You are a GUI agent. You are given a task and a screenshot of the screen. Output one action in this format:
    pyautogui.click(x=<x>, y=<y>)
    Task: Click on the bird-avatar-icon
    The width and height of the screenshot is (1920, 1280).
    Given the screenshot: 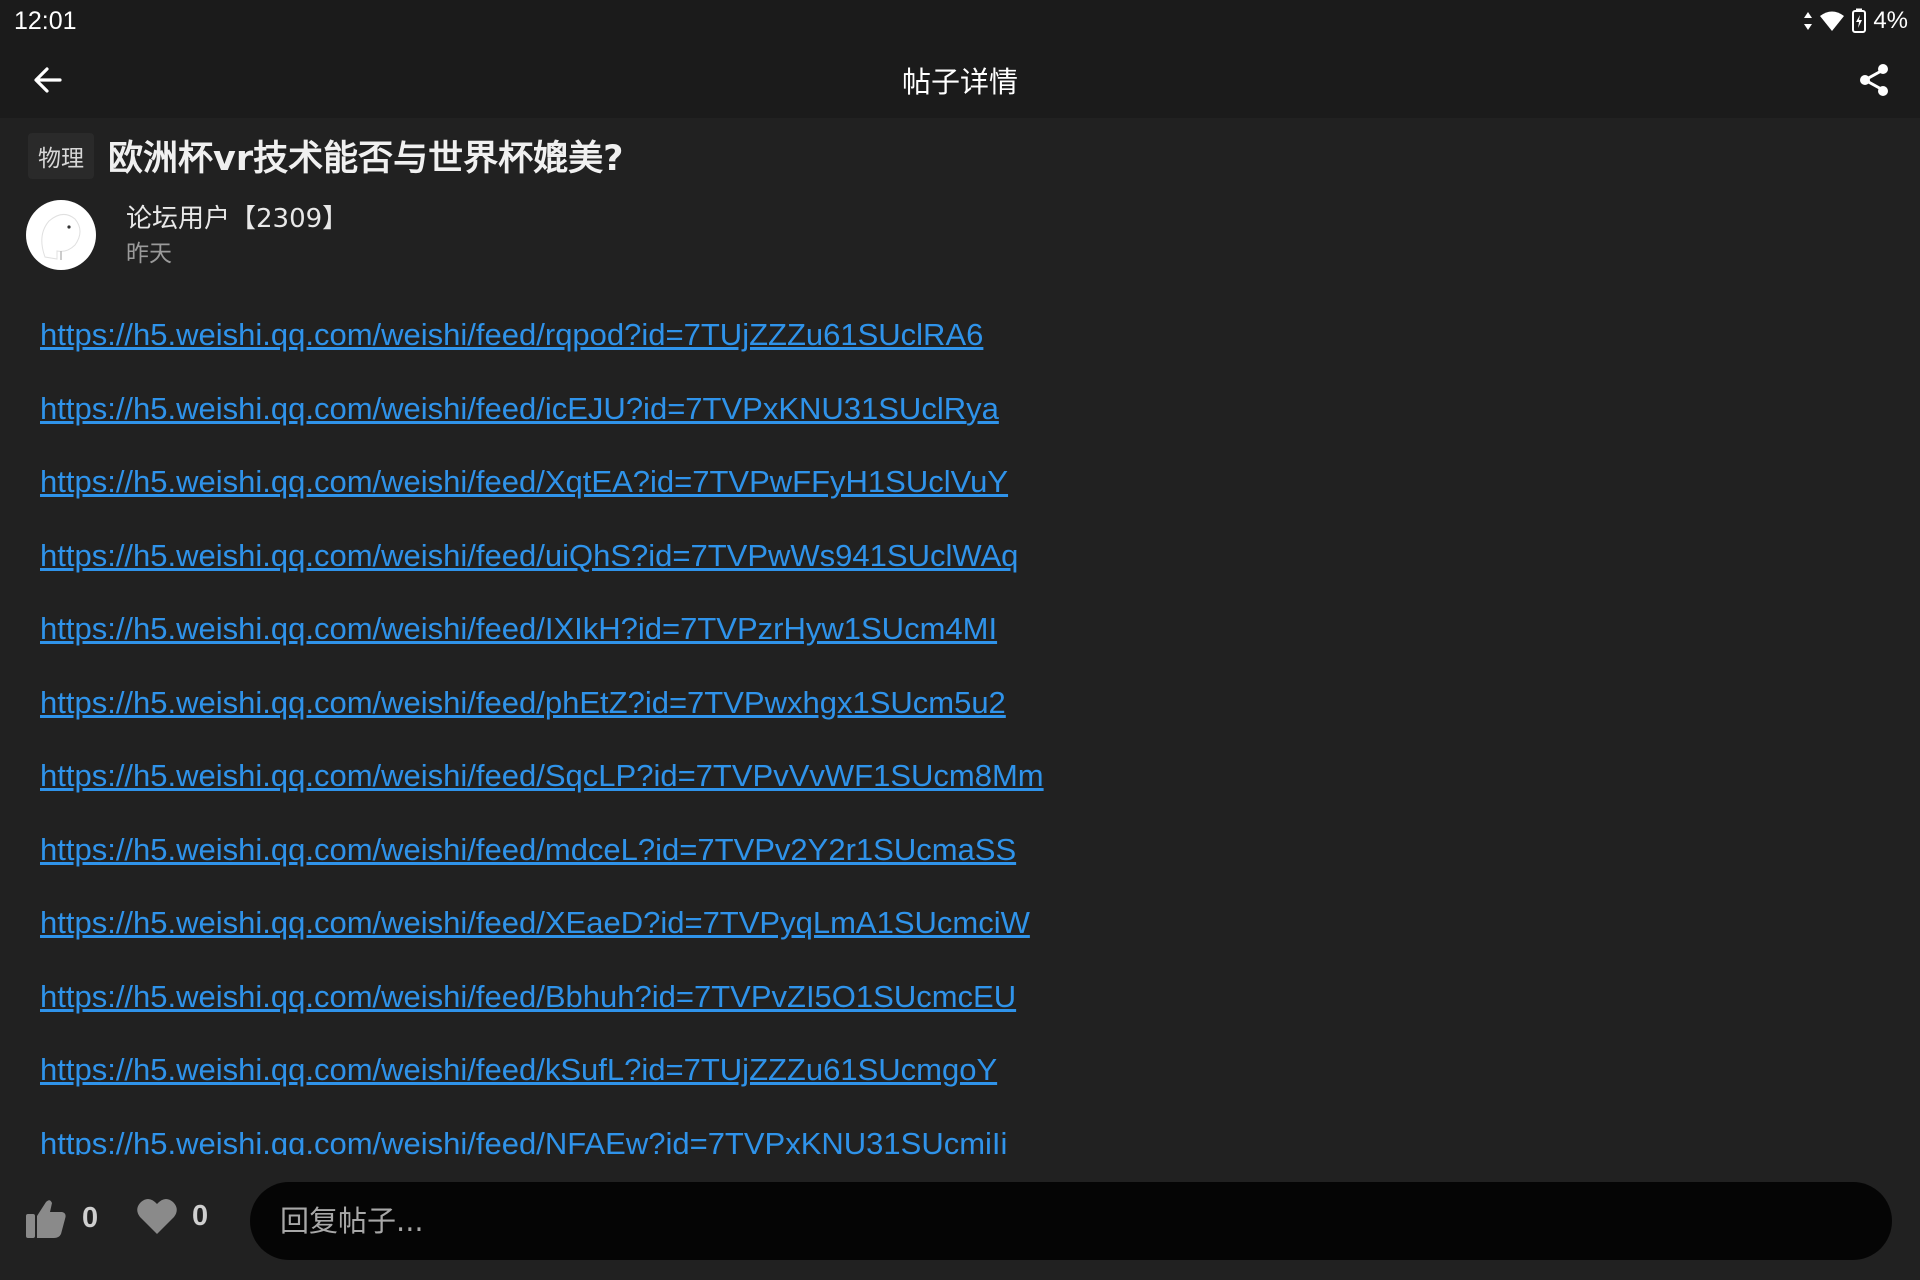 What is the action you would take?
    pyautogui.click(x=61, y=237)
    